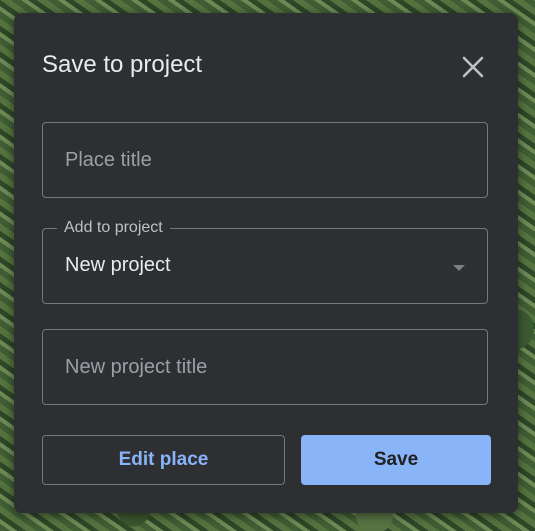 This screenshot has width=535, height=531. I want to click on place-title-field, so click(265, 160).